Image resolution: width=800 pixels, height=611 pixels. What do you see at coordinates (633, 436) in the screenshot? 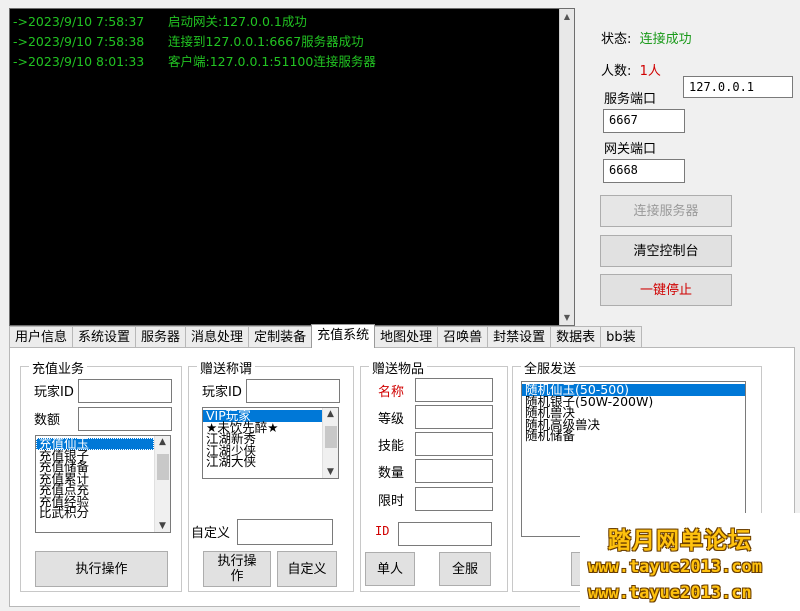
I see `list-item: 随机储备` at bounding box center [633, 436].